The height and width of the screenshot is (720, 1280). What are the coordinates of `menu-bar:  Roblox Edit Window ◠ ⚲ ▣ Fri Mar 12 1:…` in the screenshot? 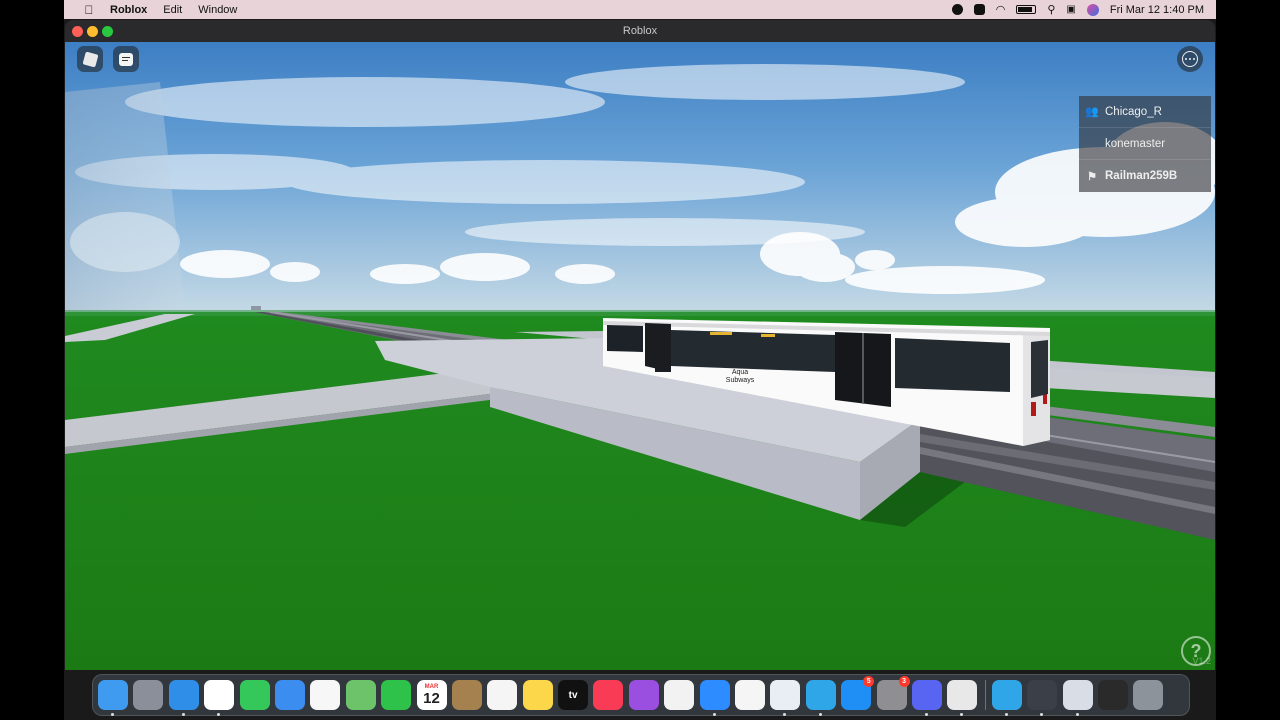 It's located at (640, 9).